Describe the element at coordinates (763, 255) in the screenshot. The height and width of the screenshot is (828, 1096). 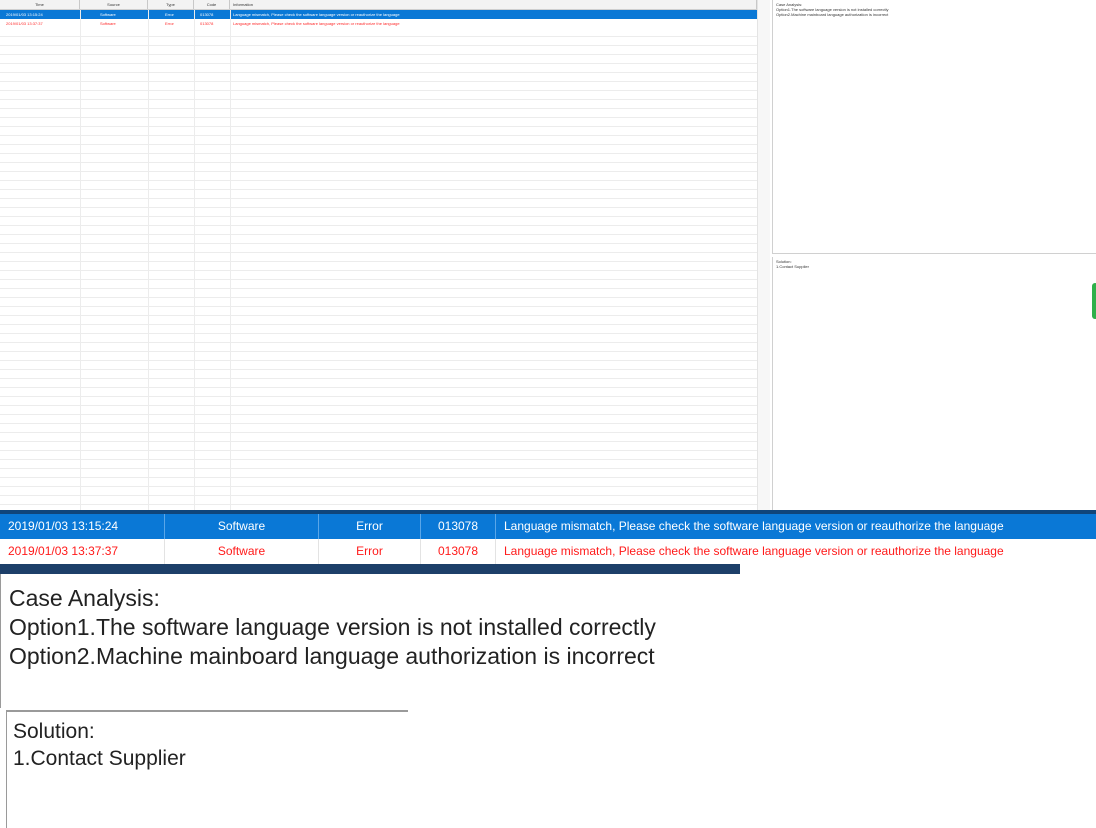
I see `vertical-scrollbar` at that location.